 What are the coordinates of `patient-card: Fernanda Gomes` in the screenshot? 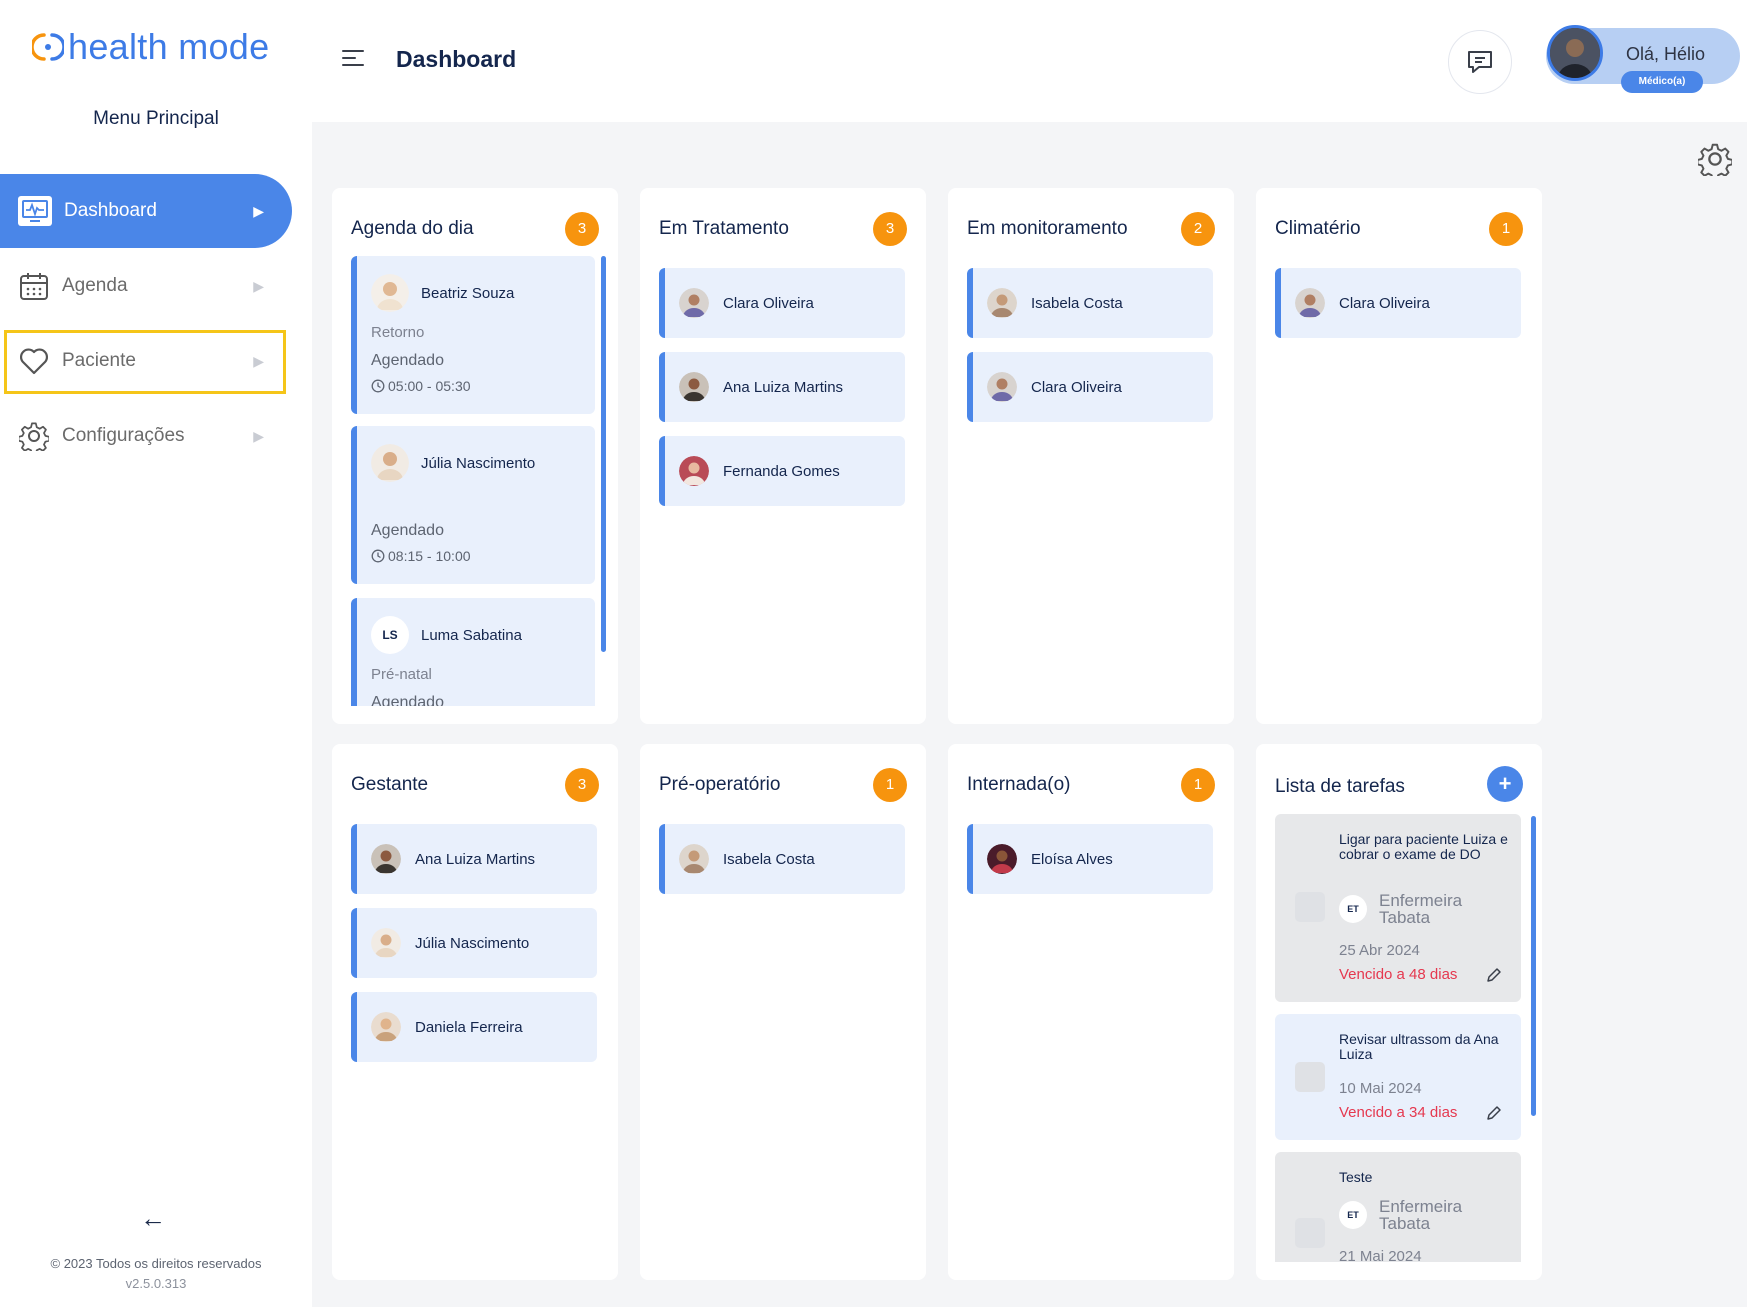 It's located at (782, 471).